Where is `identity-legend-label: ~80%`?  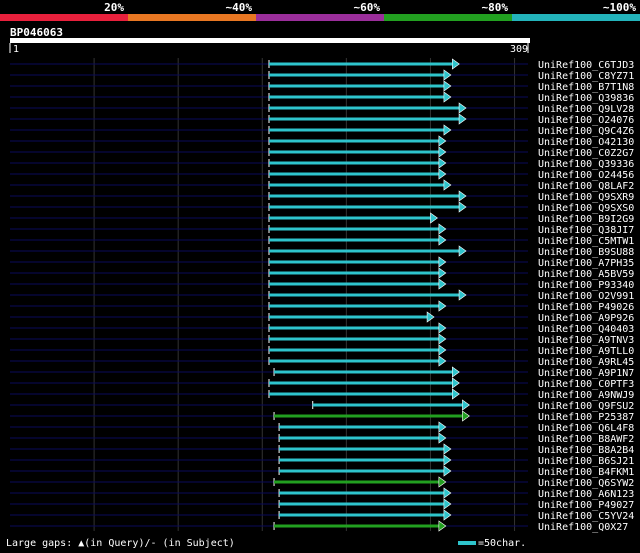 identity-legend-label: ~80% is located at coordinates (495, 7).